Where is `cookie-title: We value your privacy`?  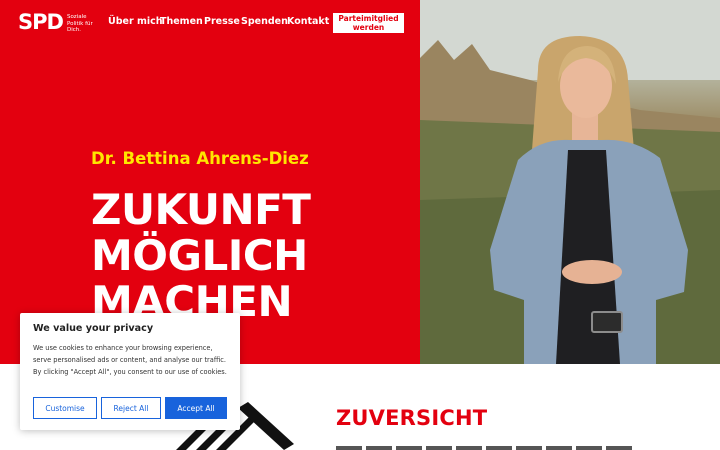
cookie-title: We value your privacy is located at coordinates (93, 328).